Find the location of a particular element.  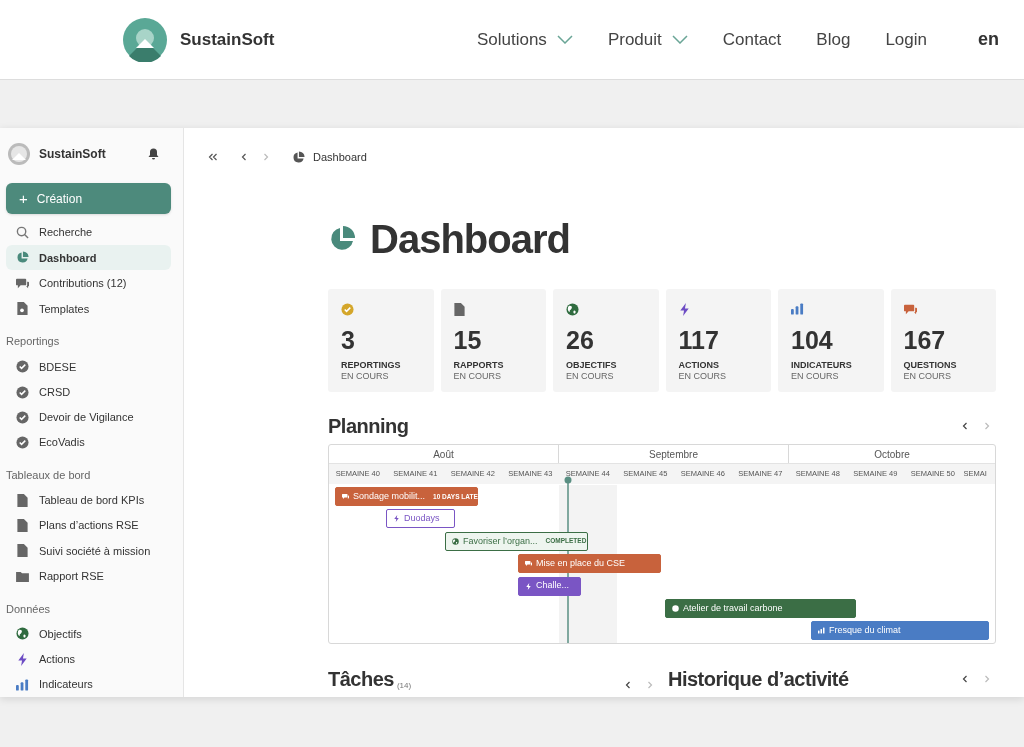

create-button: + Création is located at coordinates (88, 198).